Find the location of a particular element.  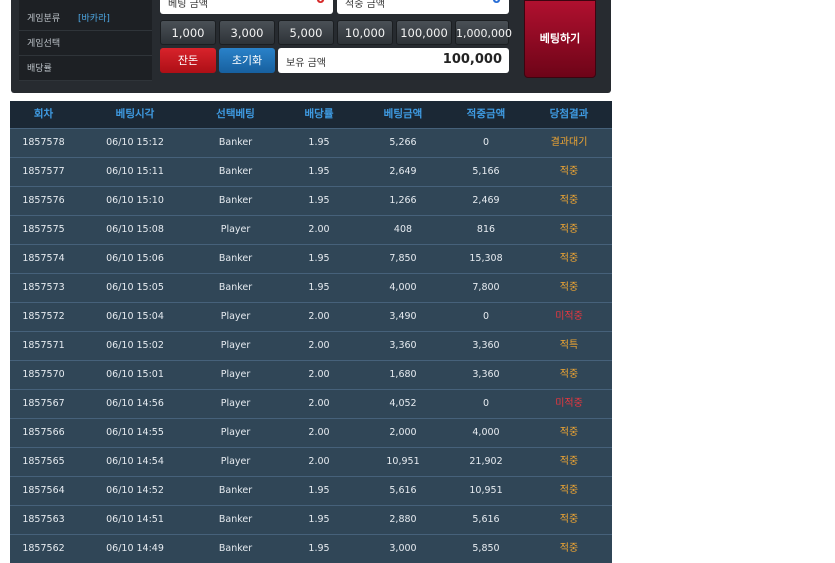

place-bet-button: 베팅하기 is located at coordinates (560, 39).